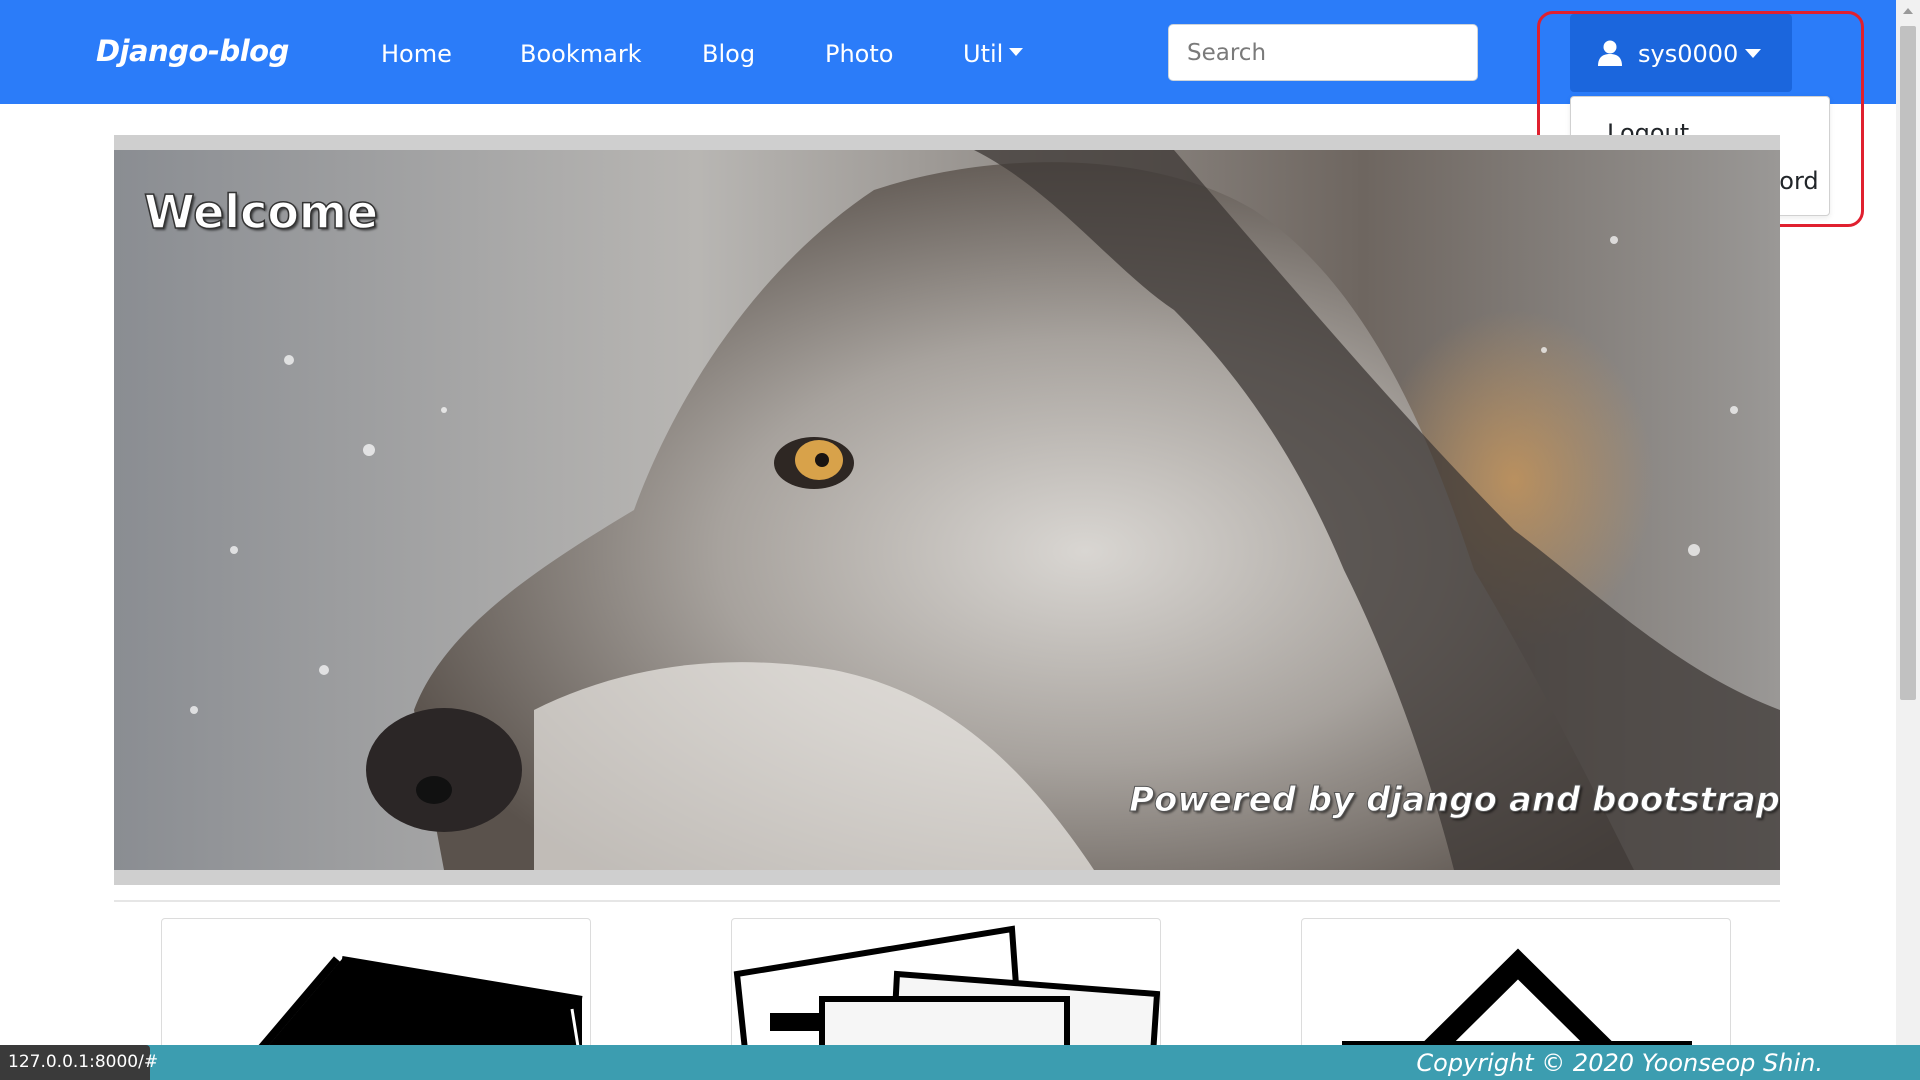 This screenshot has height=1080, width=1920. I want to click on copyright-text: Copyright © 2020 Yoonseop Shin., so click(1619, 1063).